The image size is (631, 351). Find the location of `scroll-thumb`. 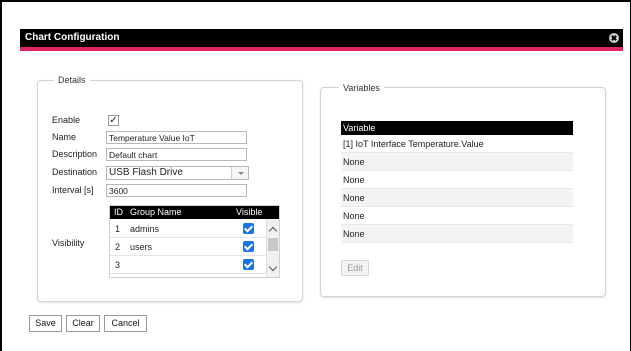

scroll-thumb is located at coordinates (273, 244).